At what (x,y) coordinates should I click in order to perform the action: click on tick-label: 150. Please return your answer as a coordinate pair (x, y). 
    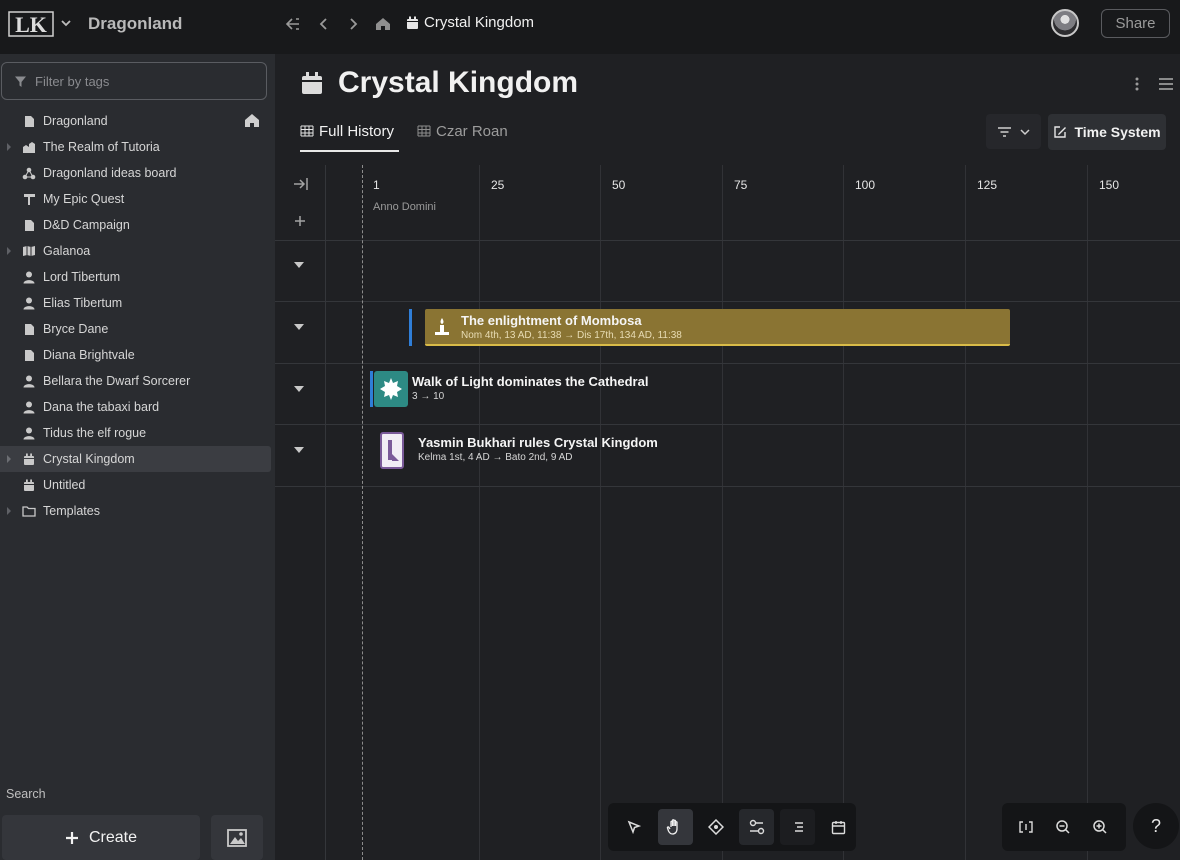
    Looking at the image, I should click on (1109, 185).